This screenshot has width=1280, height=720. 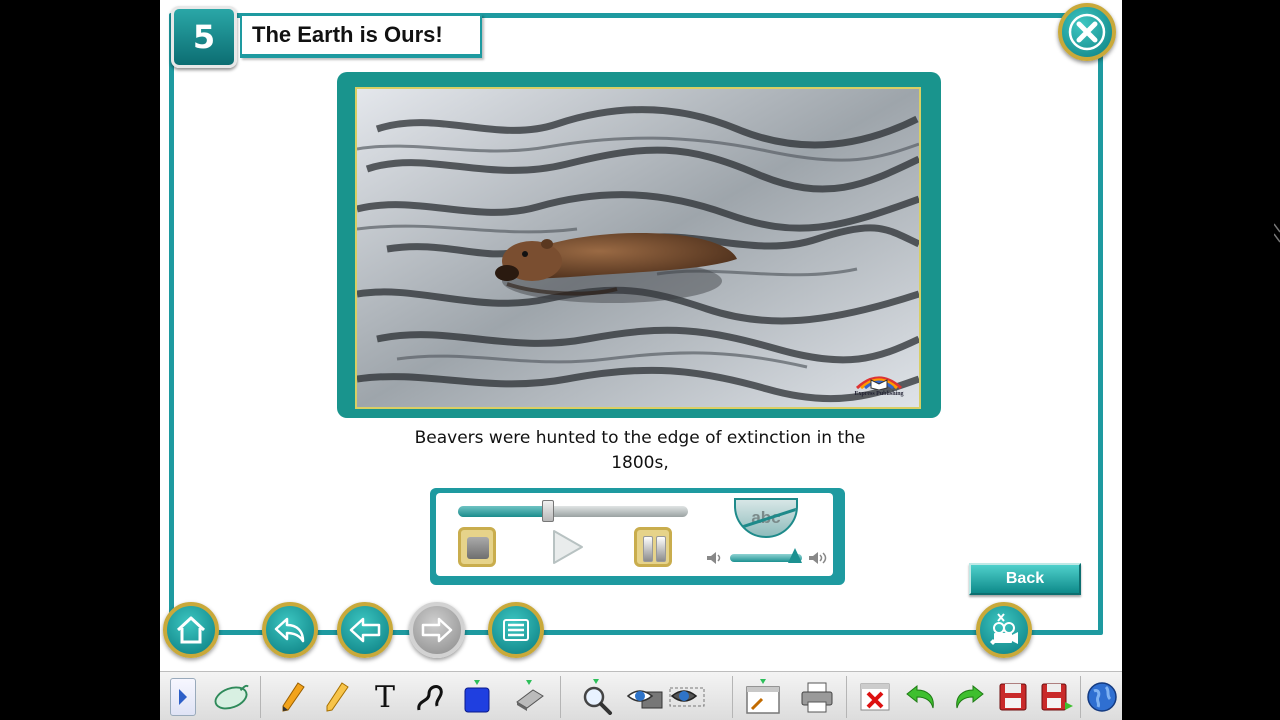 I want to click on volume-slider-handle, so click(x=794, y=555).